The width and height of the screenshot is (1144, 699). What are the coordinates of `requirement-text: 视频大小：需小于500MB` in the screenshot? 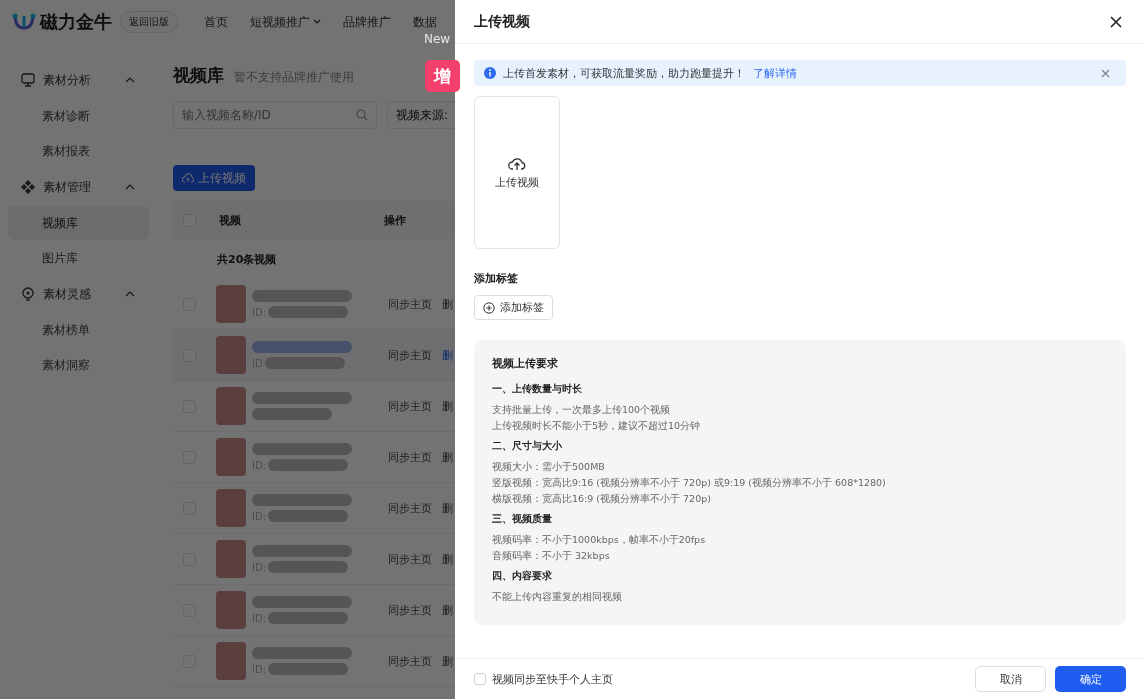 It's located at (549, 467).